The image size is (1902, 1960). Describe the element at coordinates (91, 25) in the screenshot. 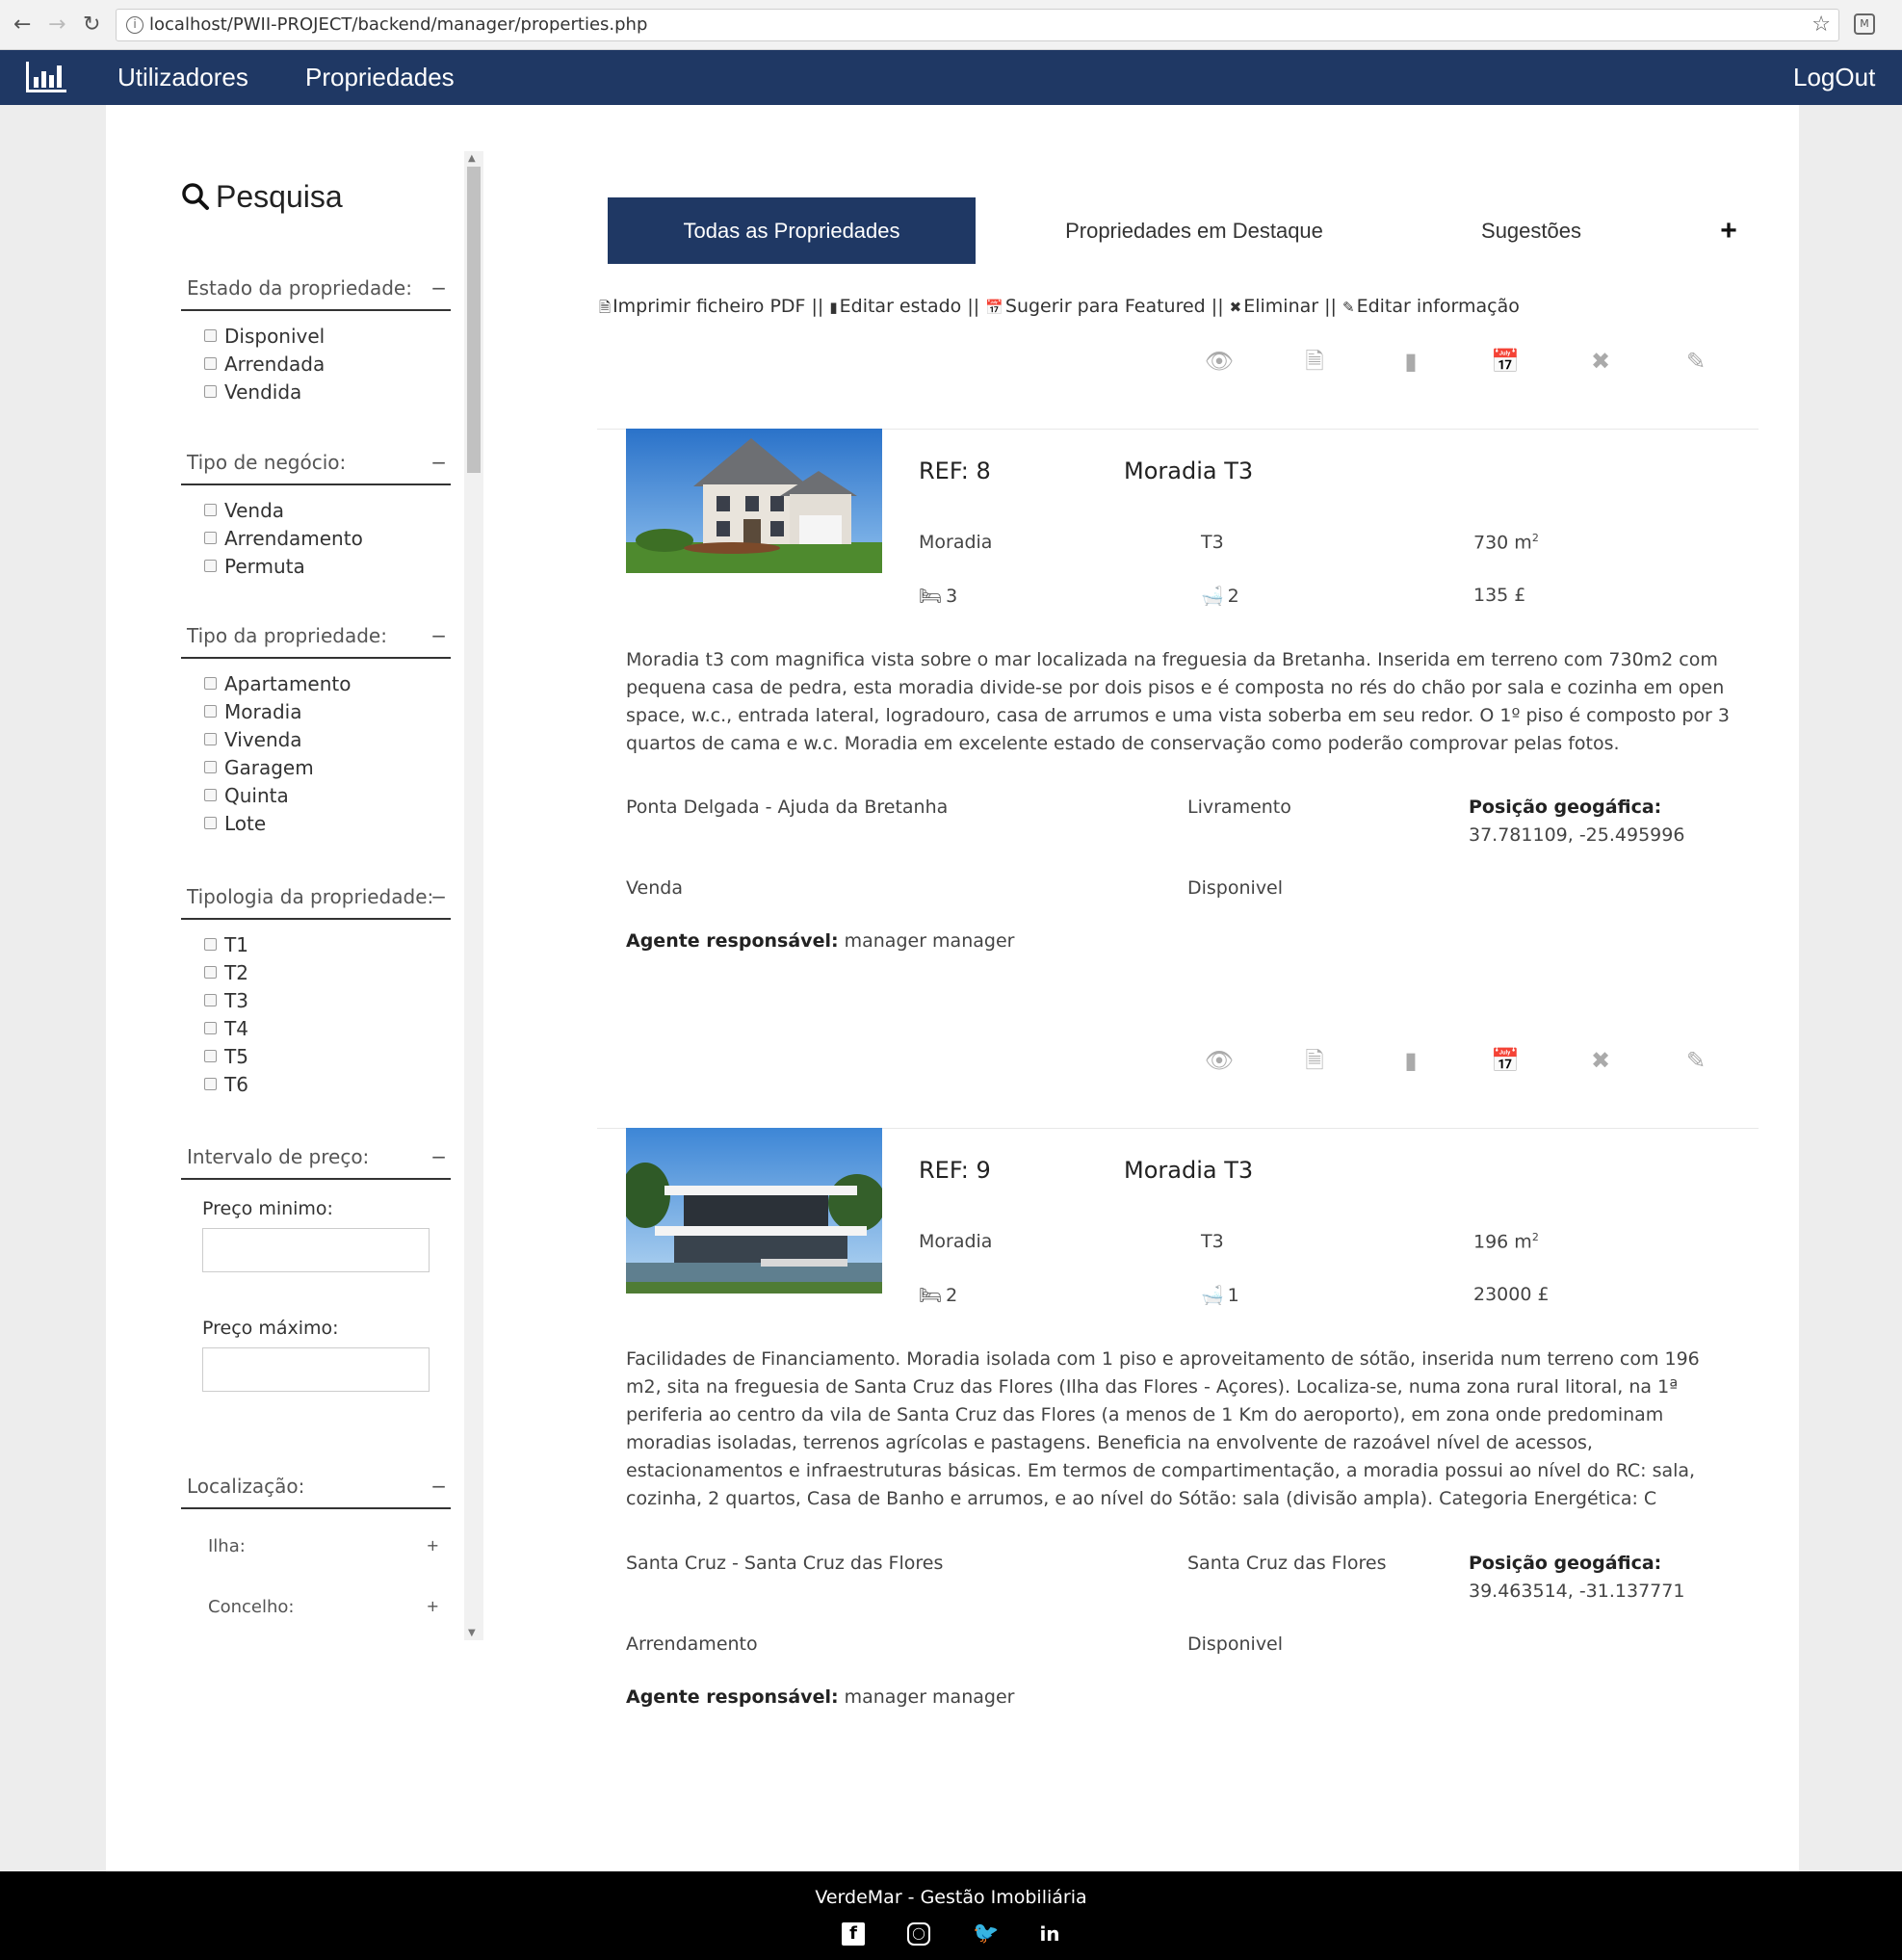

I see `reload-icon: ↻` at that location.